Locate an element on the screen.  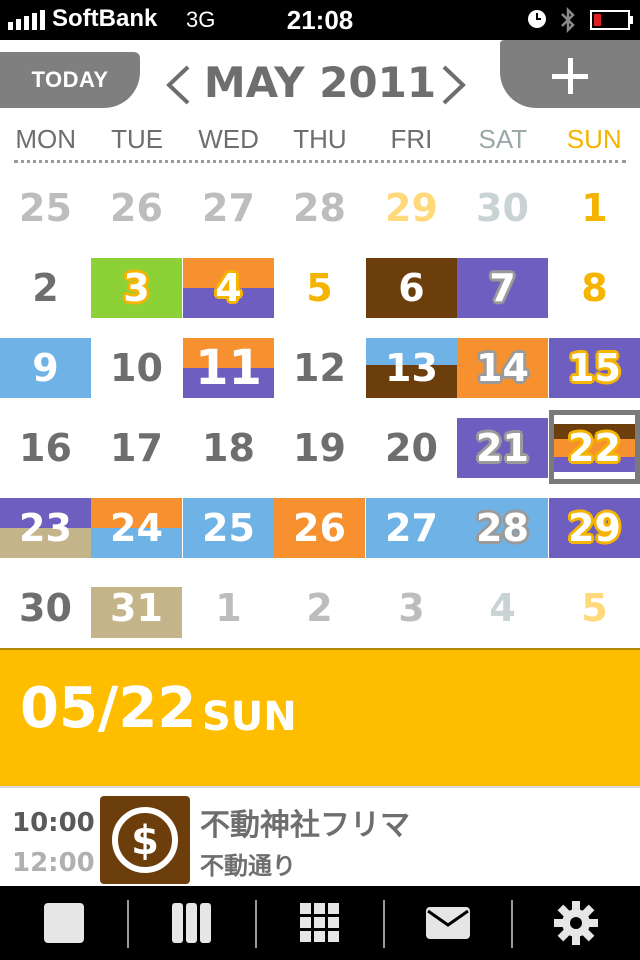
event-row: 10:00 12:00 $ 不動神社フリマ 不動通り is located at coordinates (320, 836).